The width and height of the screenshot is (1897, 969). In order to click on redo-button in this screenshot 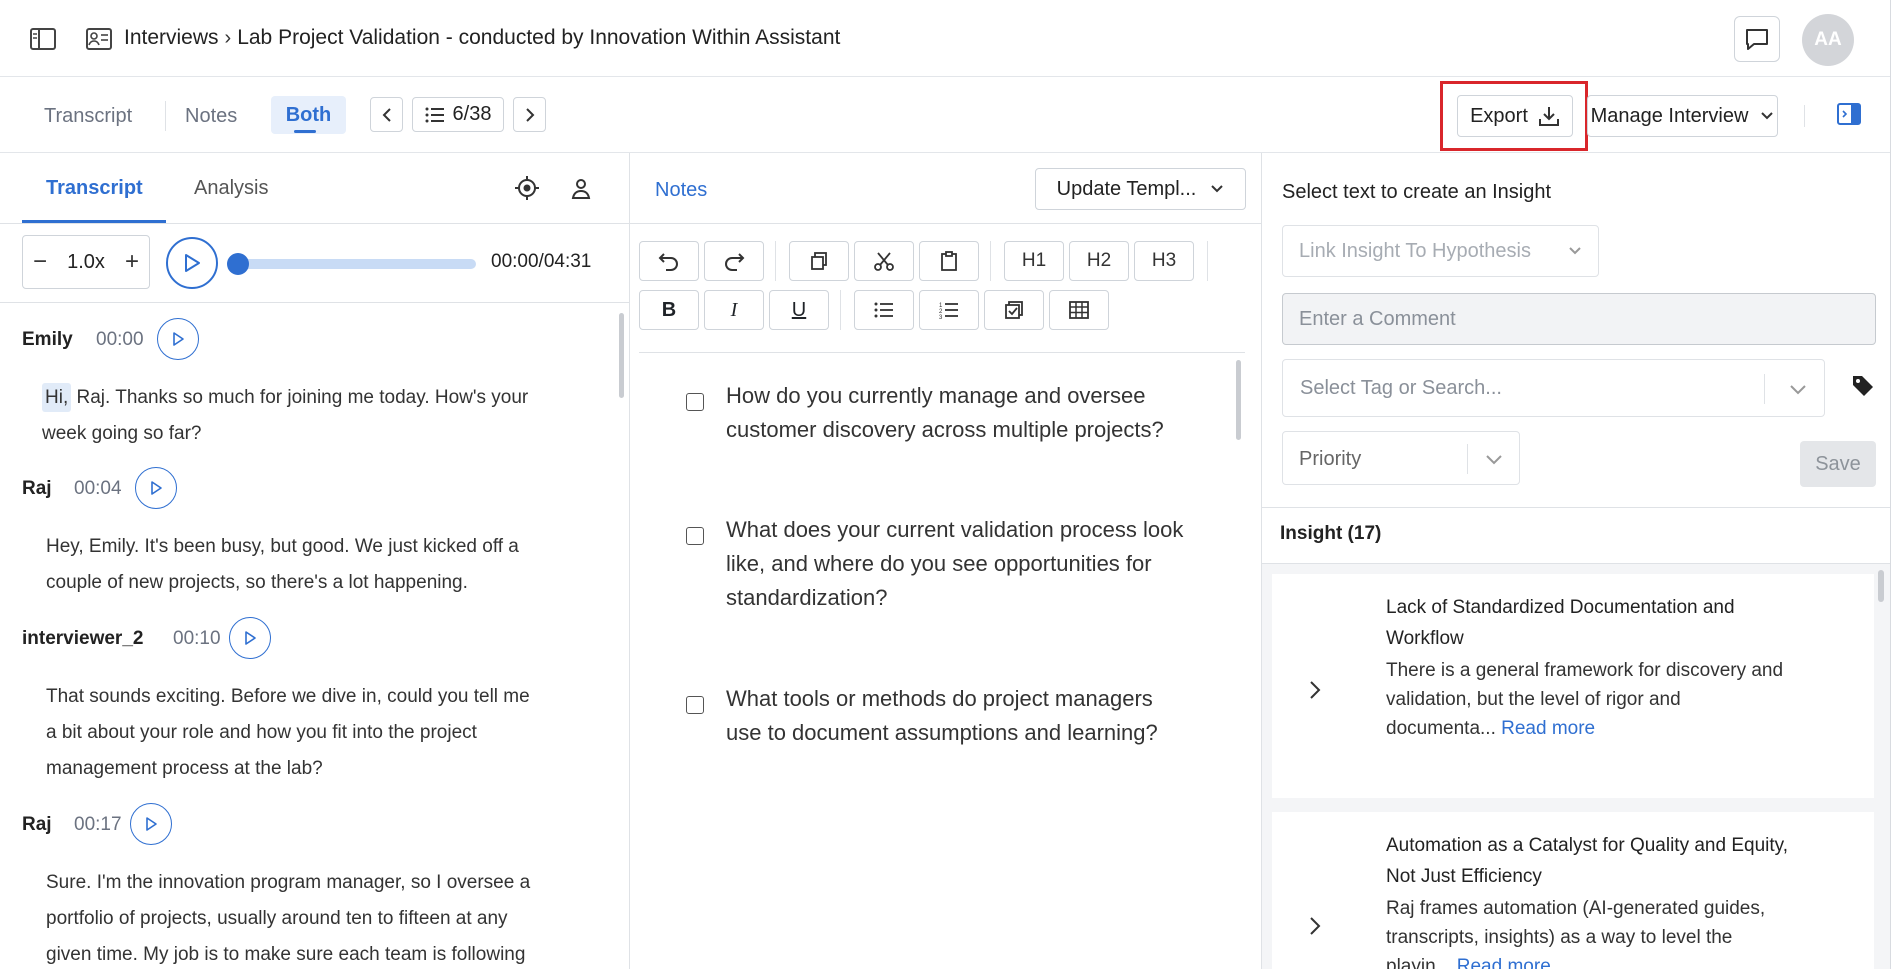, I will do `click(734, 261)`.